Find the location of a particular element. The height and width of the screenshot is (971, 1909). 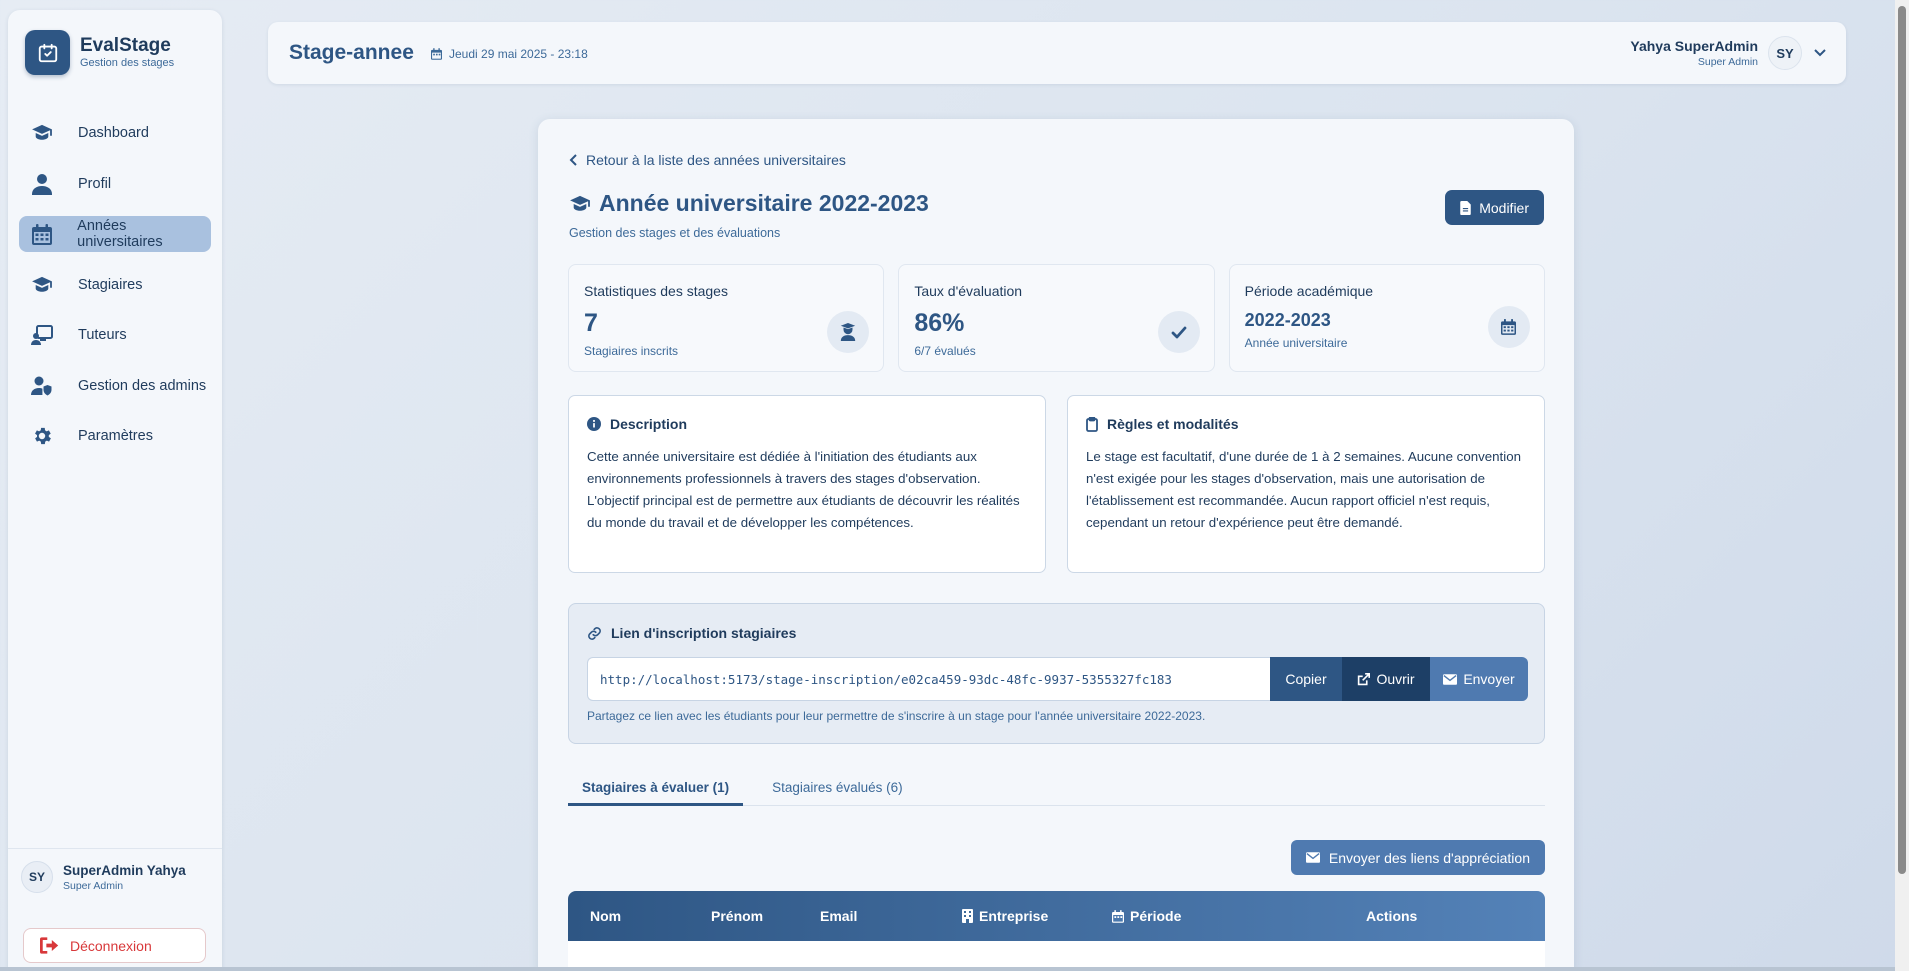

sidebar-item-label: Dashboard is located at coordinates (113, 133).